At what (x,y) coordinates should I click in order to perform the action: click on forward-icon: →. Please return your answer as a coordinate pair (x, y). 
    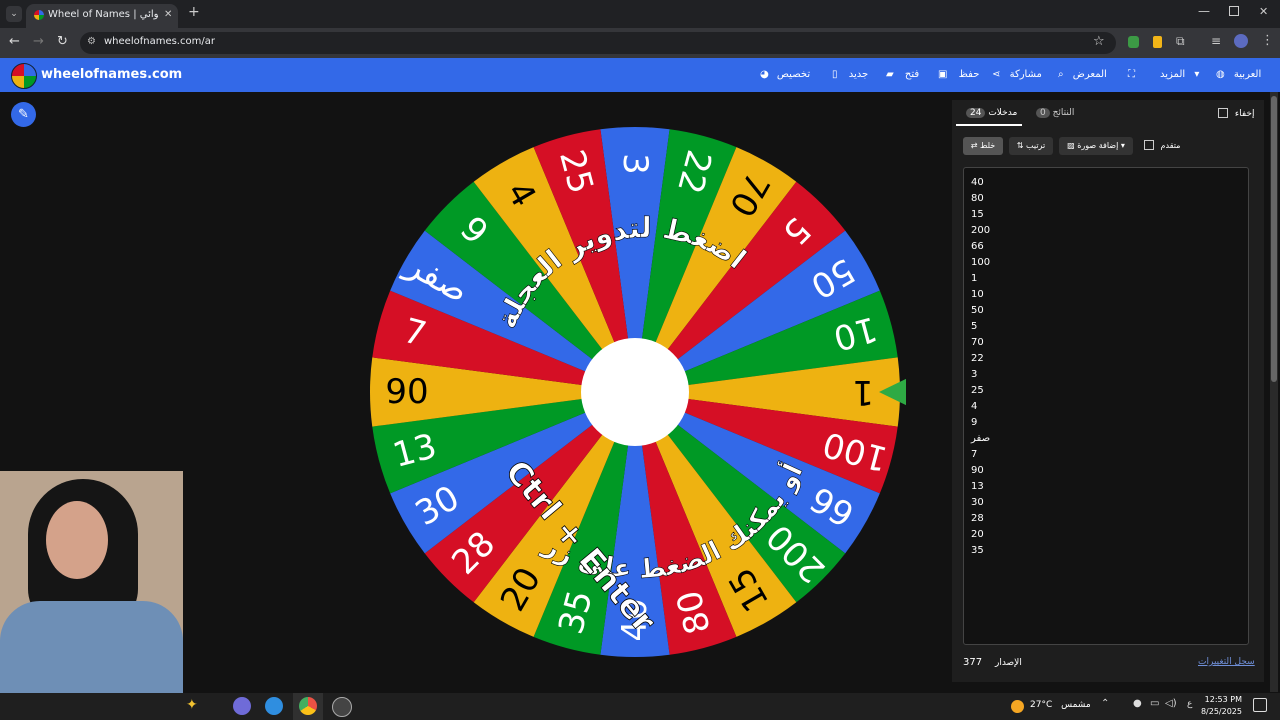
    Looking at the image, I should click on (38, 41).